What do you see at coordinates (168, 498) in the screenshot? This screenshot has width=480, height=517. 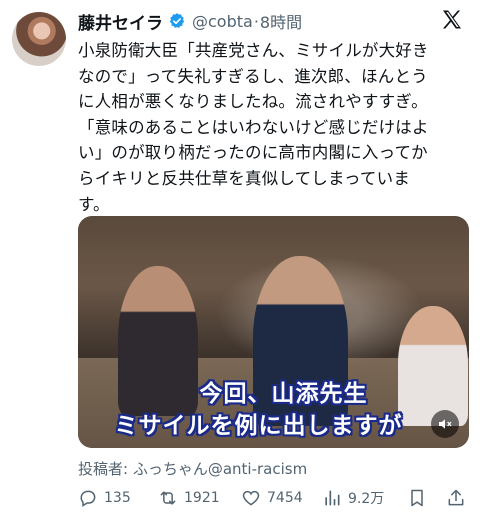 I see `repost-icon` at bounding box center [168, 498].